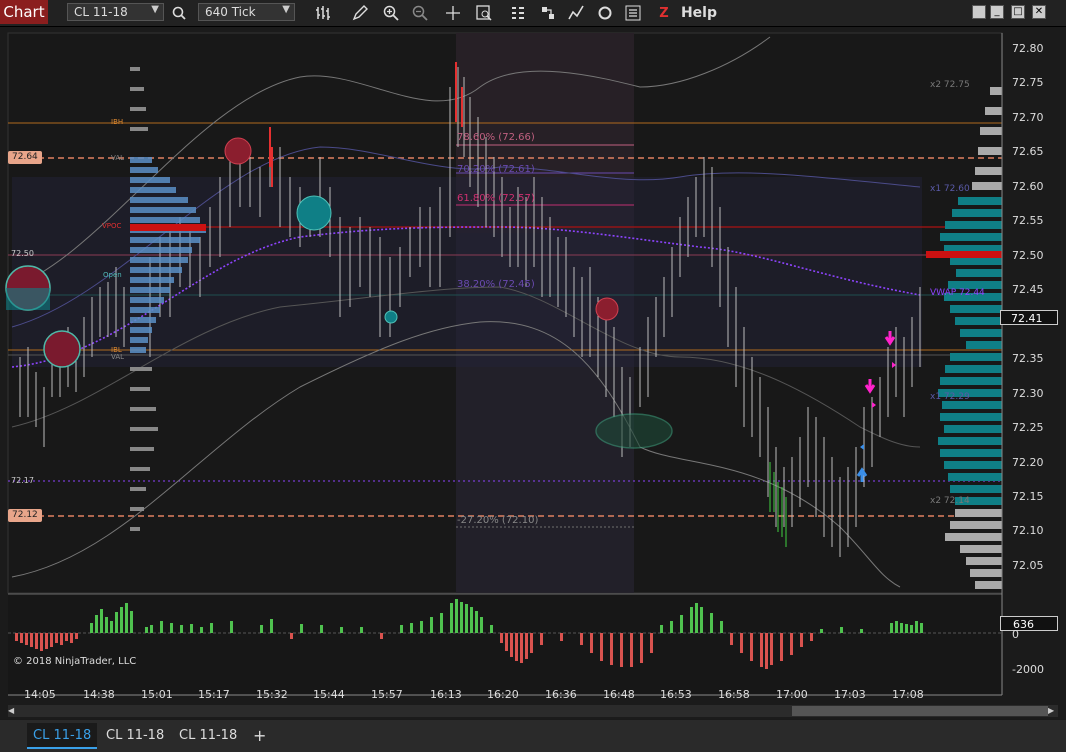 The image size is (1066, 752). I want to click on price-tick: 72.35, so click(1028, 358).